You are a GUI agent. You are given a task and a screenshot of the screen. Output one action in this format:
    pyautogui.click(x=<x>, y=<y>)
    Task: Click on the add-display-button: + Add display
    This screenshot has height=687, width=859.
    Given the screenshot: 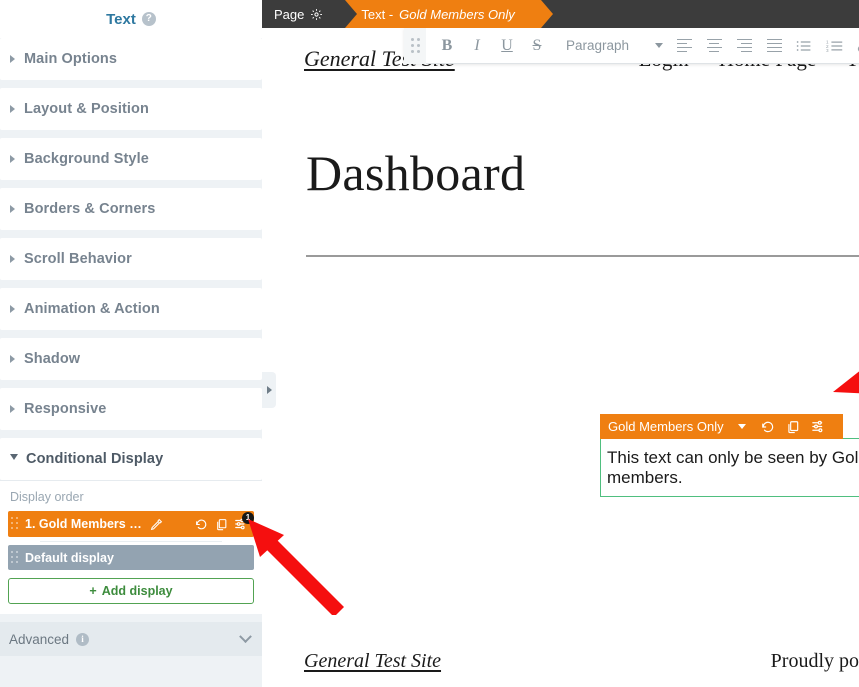 What is the action you would take?
    pyautogui.click(x=131, y=591)
    